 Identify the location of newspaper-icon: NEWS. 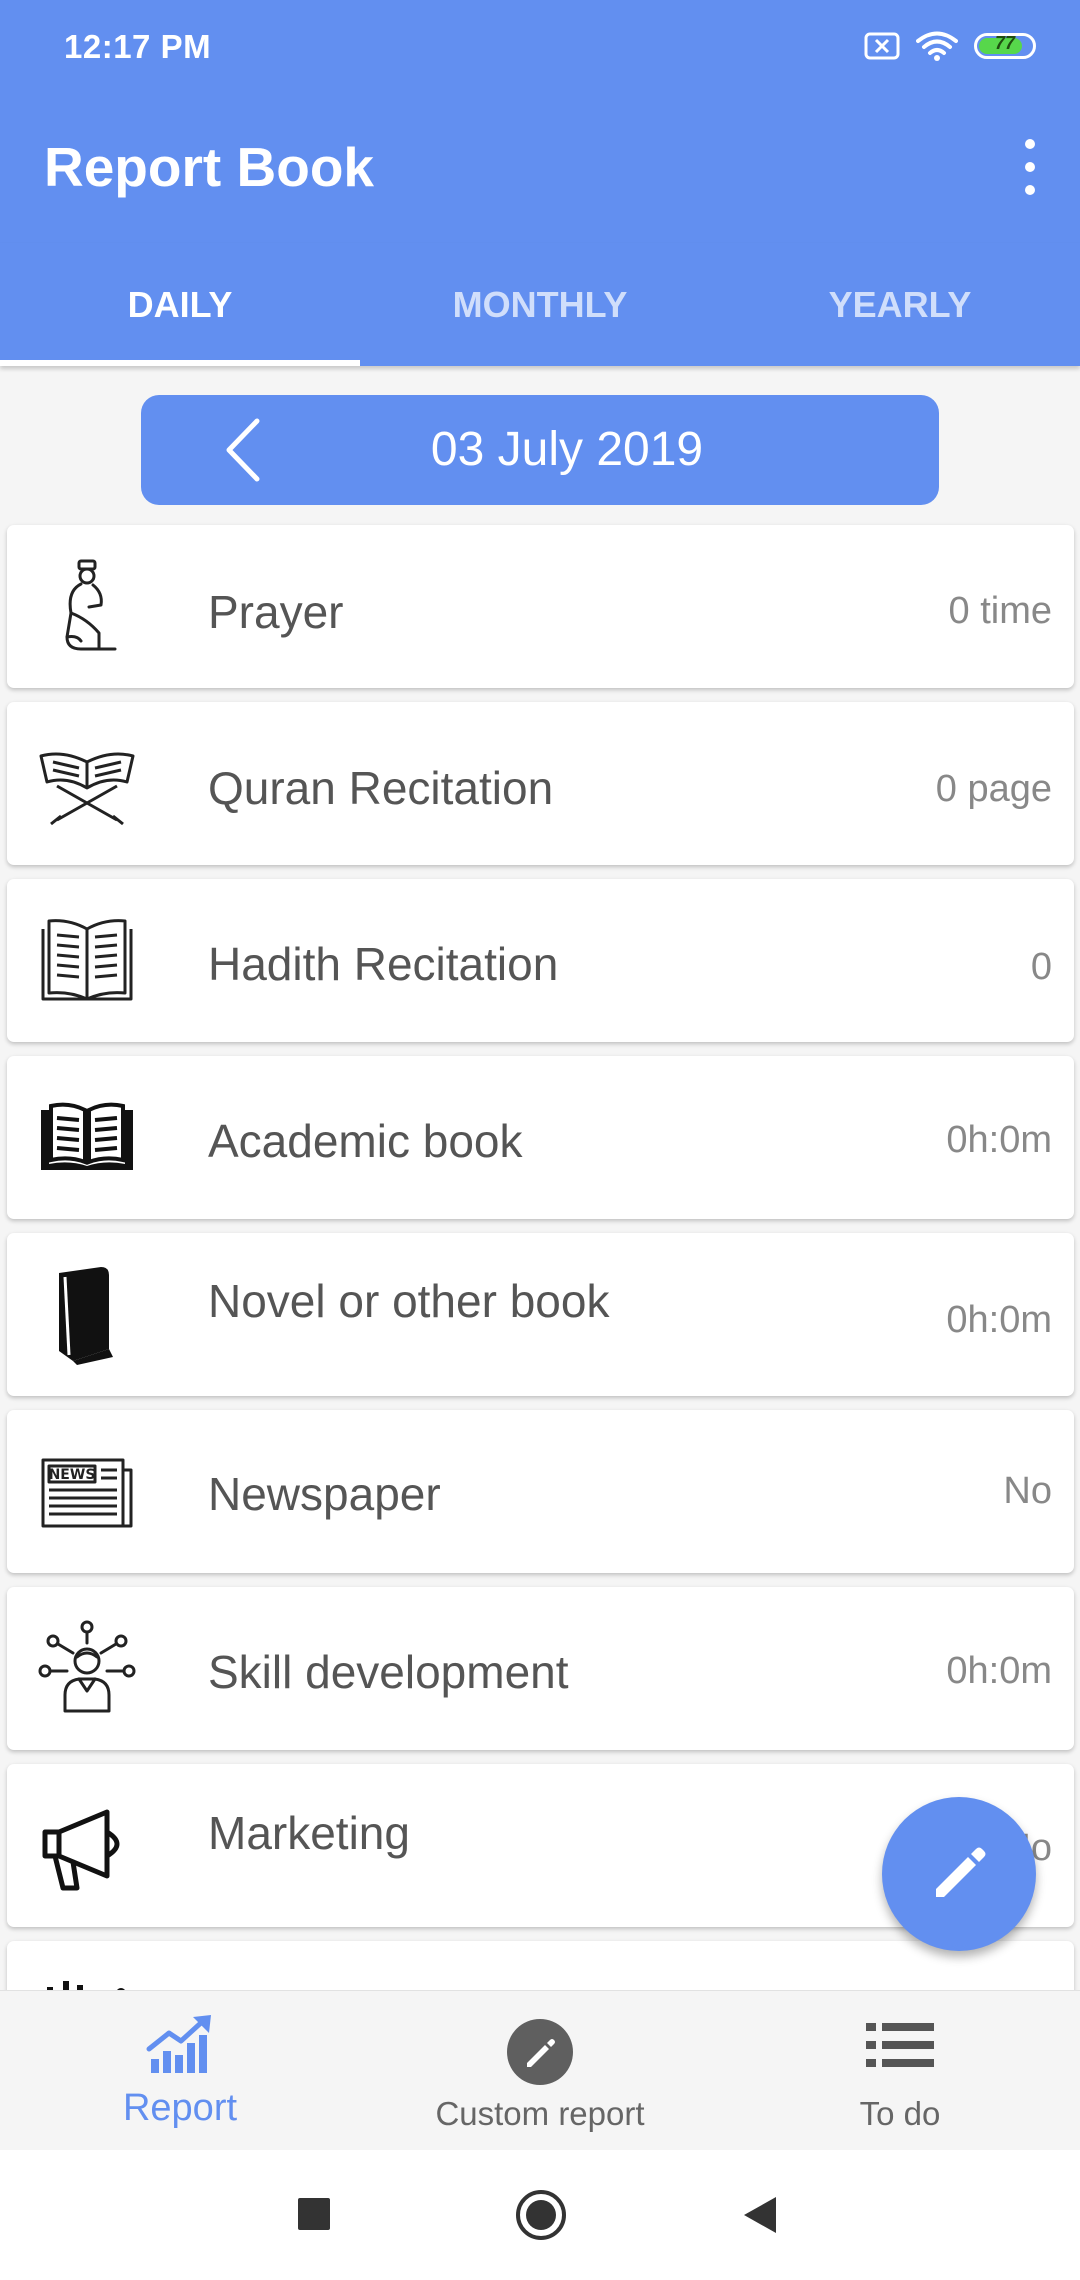
(87, 1492).